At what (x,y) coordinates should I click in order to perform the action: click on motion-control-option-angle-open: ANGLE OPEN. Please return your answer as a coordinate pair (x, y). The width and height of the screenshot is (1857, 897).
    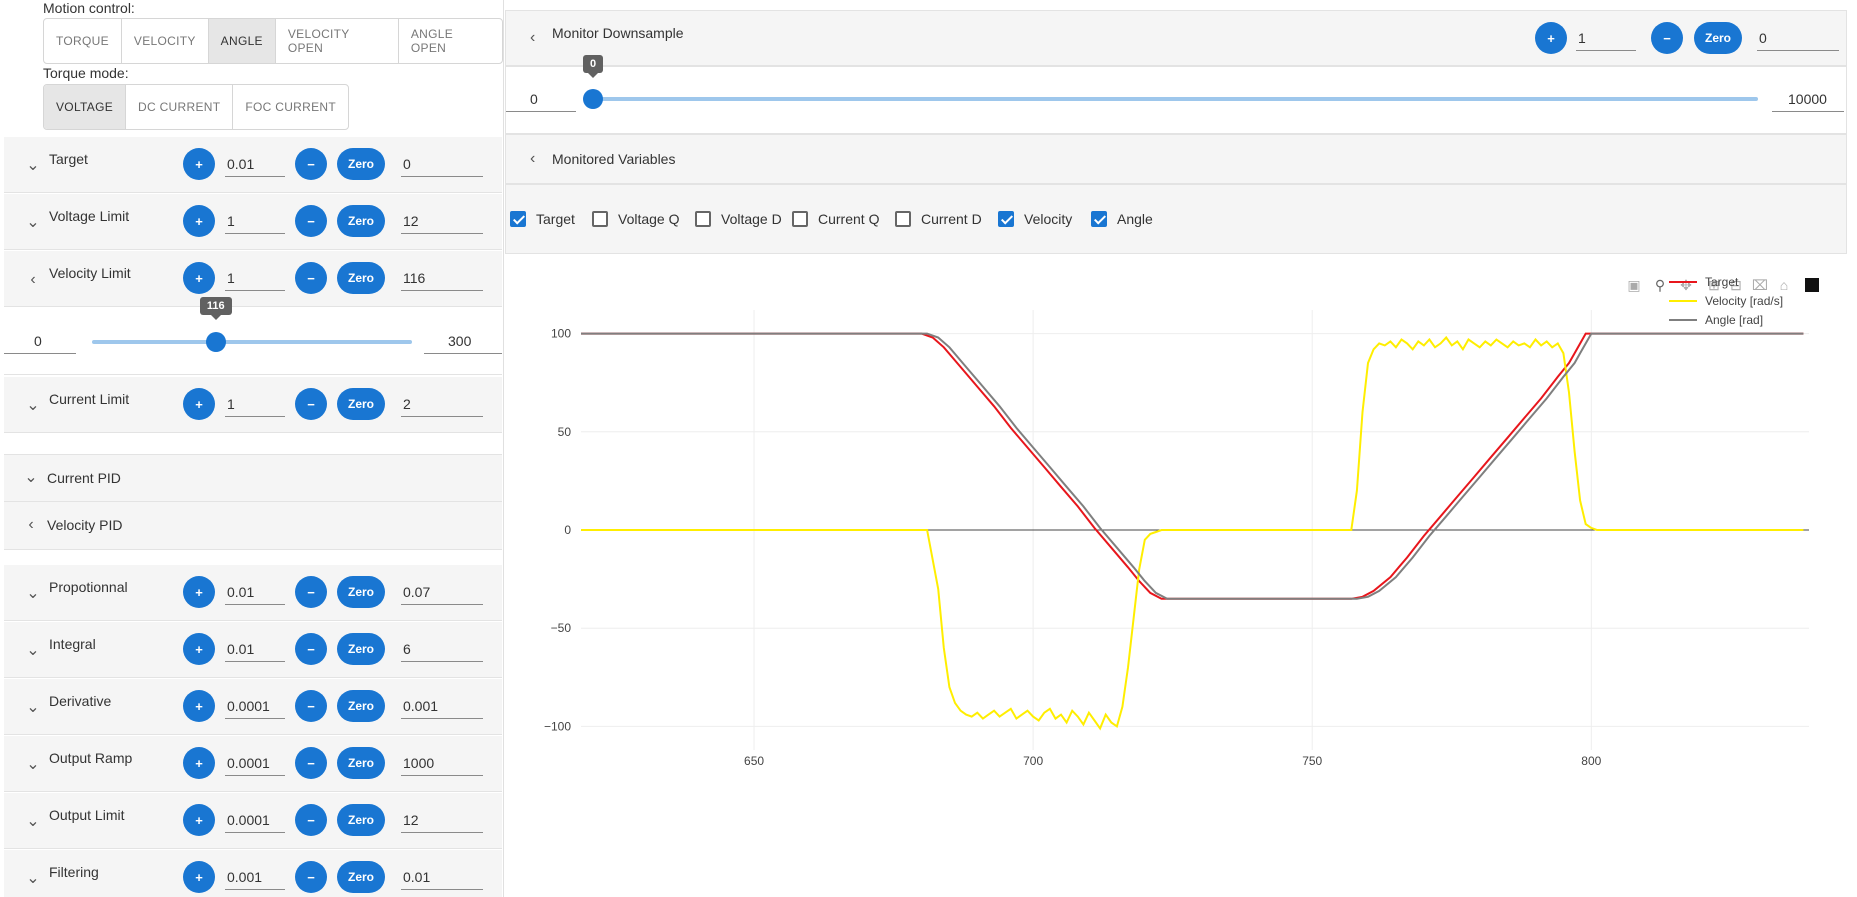
    Looking at the image, I should click on (450, 41).